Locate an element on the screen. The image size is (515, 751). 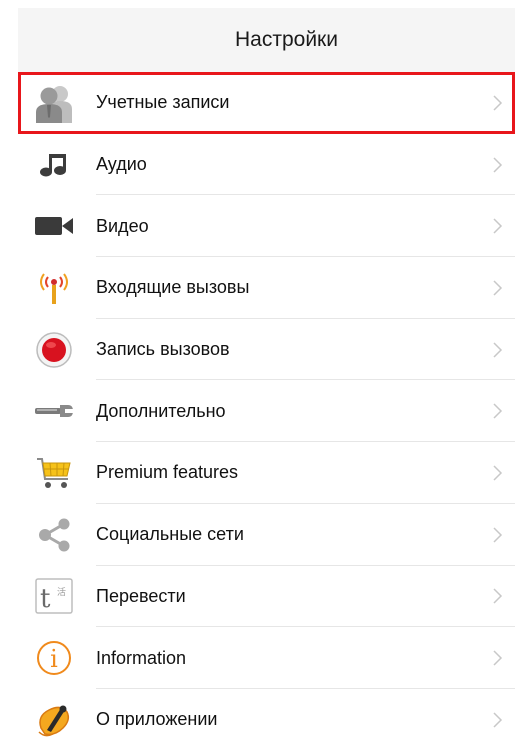
settings-item-label: Перевести is located at coordinates (141, 595).